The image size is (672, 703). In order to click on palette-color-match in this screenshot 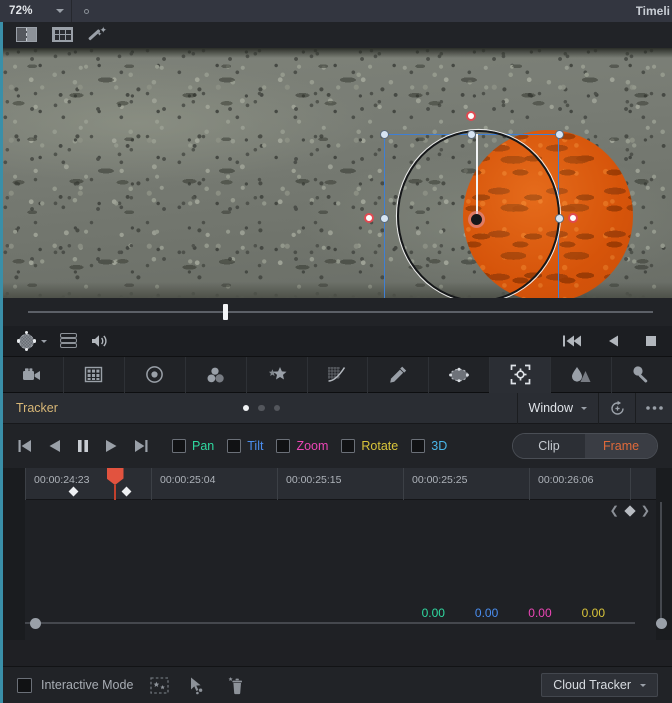, I will do `click(94, 374)`.